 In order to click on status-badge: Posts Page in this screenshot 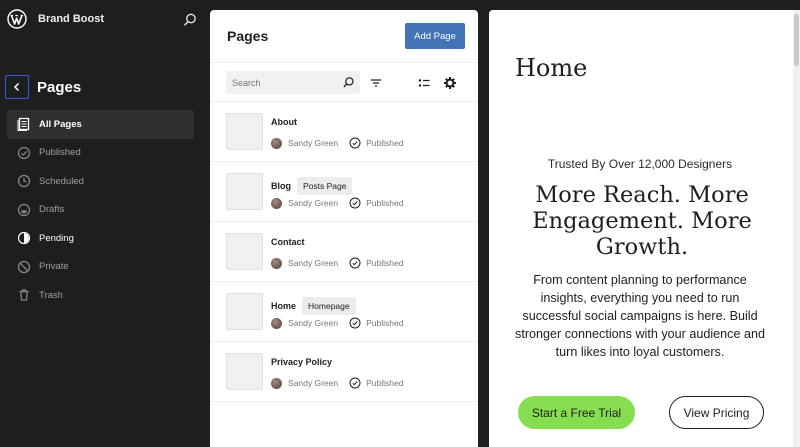, I will do `click(325, 186)`.